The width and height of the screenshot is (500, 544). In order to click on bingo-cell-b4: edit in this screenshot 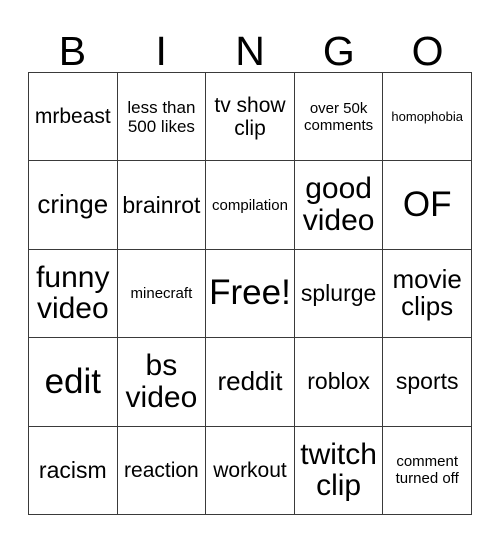, I will do `click(73, 382)`.